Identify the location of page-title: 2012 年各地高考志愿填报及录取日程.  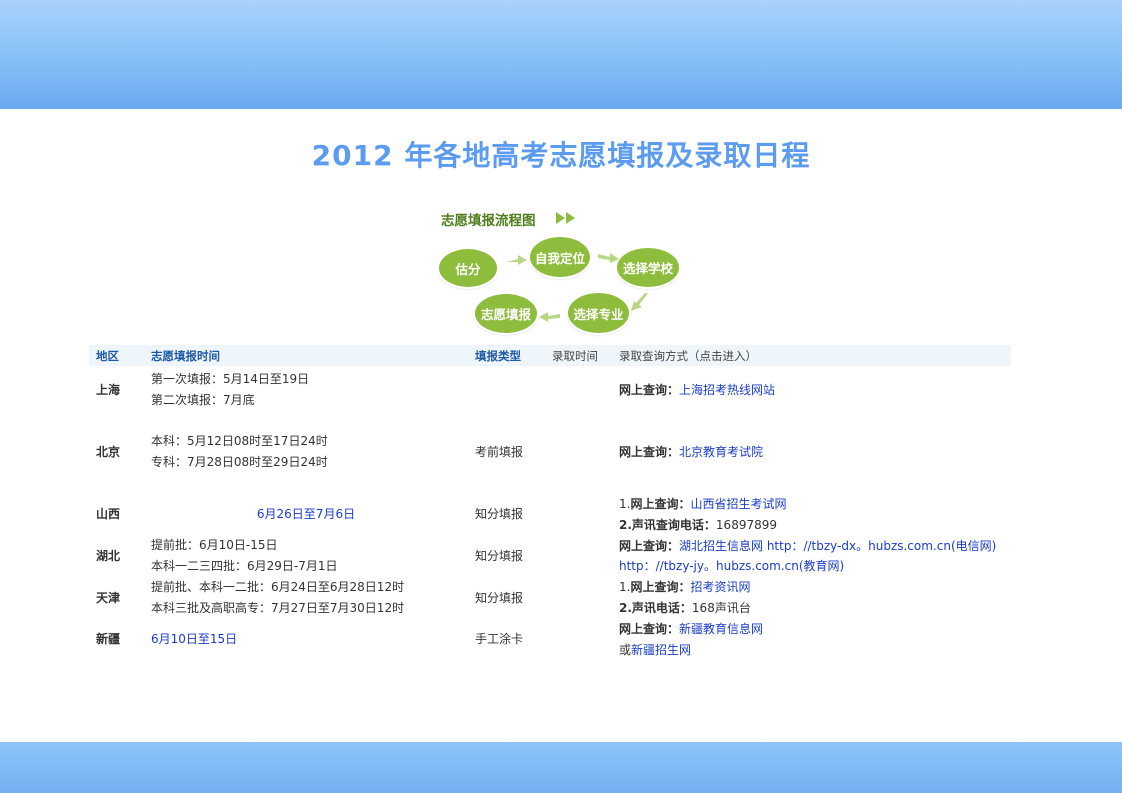
(561, 155).